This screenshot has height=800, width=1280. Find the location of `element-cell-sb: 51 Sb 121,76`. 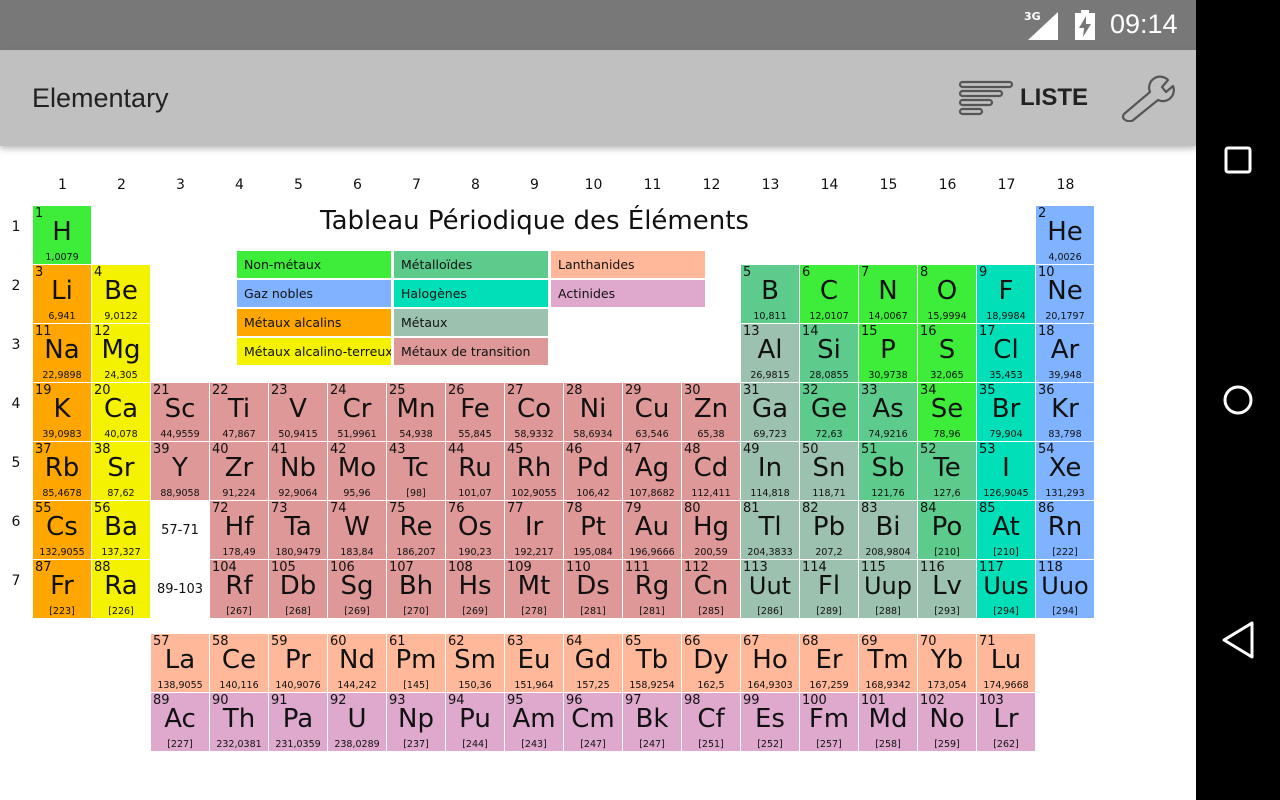

element-cell-sb: 51 Sb 121,76 is located at coordinates (888, 471).